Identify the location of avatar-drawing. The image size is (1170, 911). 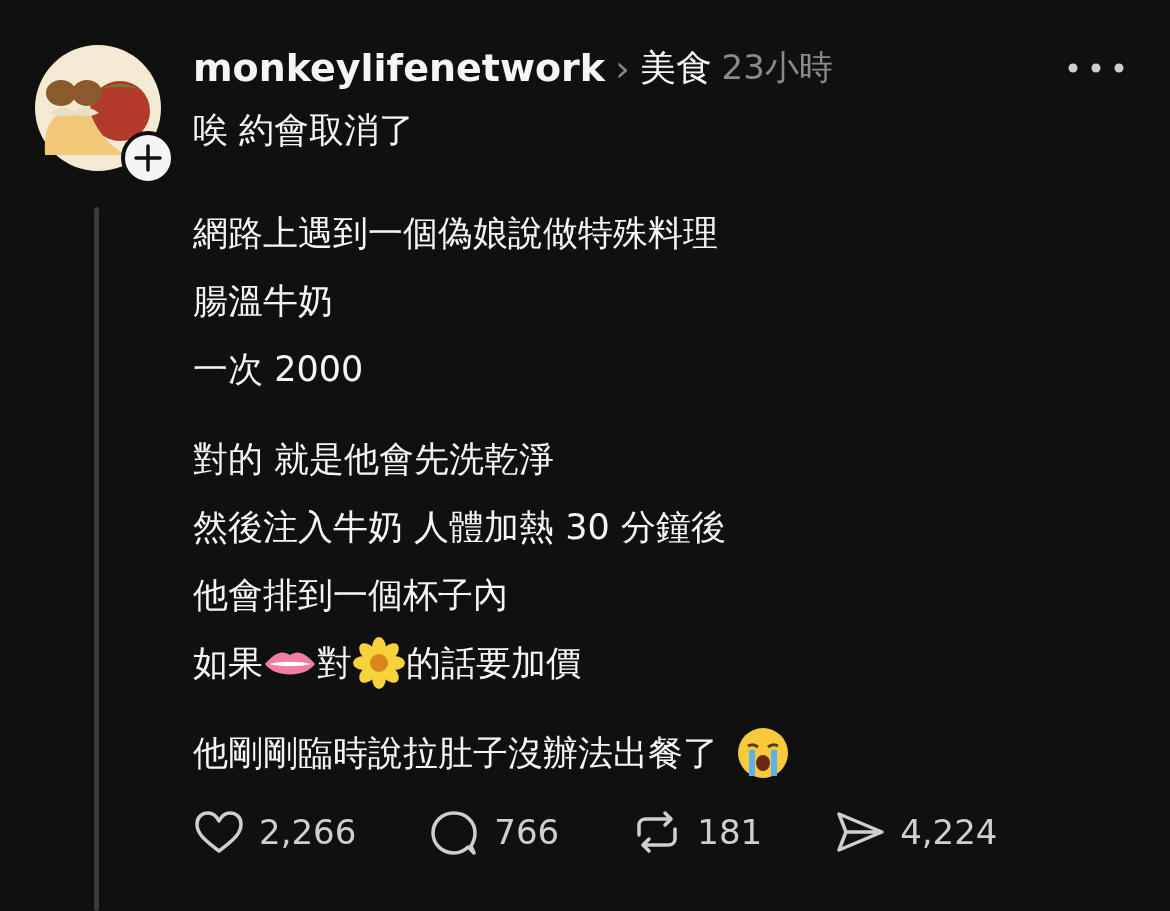
(97, 108).